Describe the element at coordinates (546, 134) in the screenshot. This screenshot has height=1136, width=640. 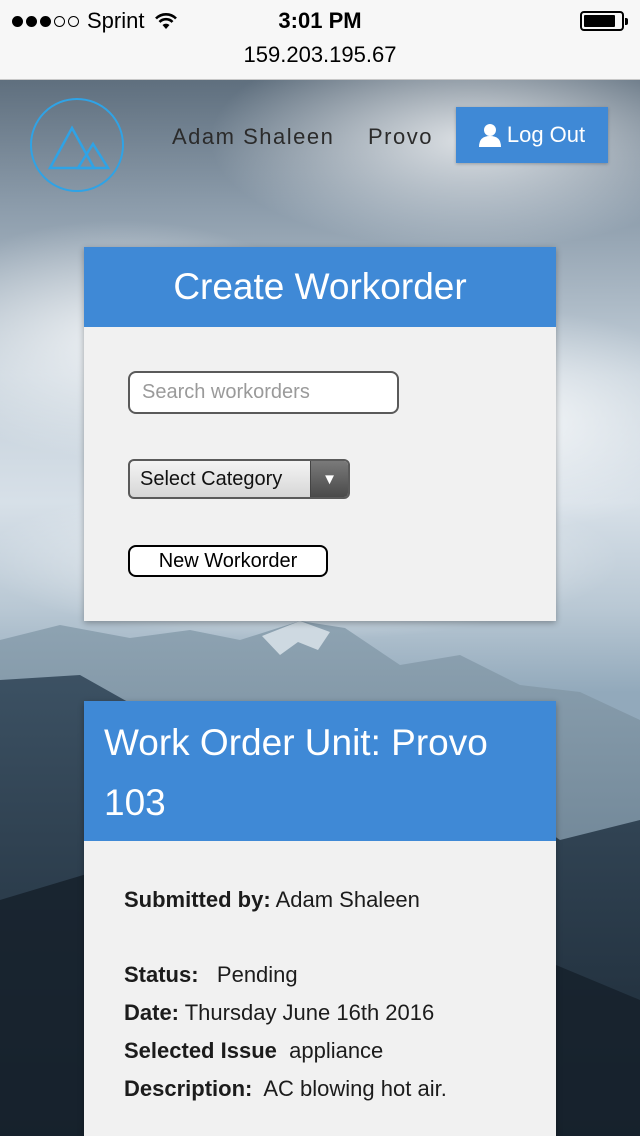
I see `logout-label: Log Out` at that location.